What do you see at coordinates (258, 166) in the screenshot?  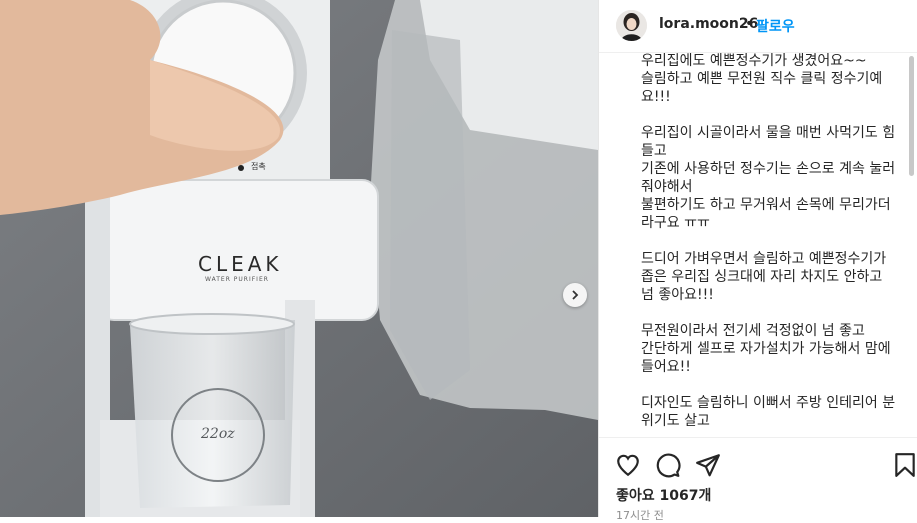 I see `device-button-label: 접촉` at bounding box center [258, 166].